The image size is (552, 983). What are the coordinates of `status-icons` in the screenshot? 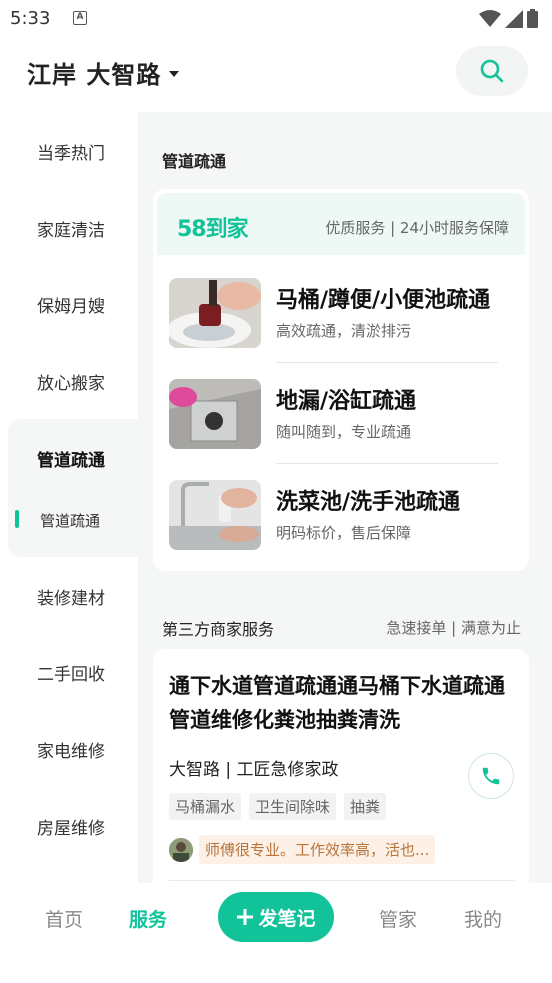 It's located at (508, 18).